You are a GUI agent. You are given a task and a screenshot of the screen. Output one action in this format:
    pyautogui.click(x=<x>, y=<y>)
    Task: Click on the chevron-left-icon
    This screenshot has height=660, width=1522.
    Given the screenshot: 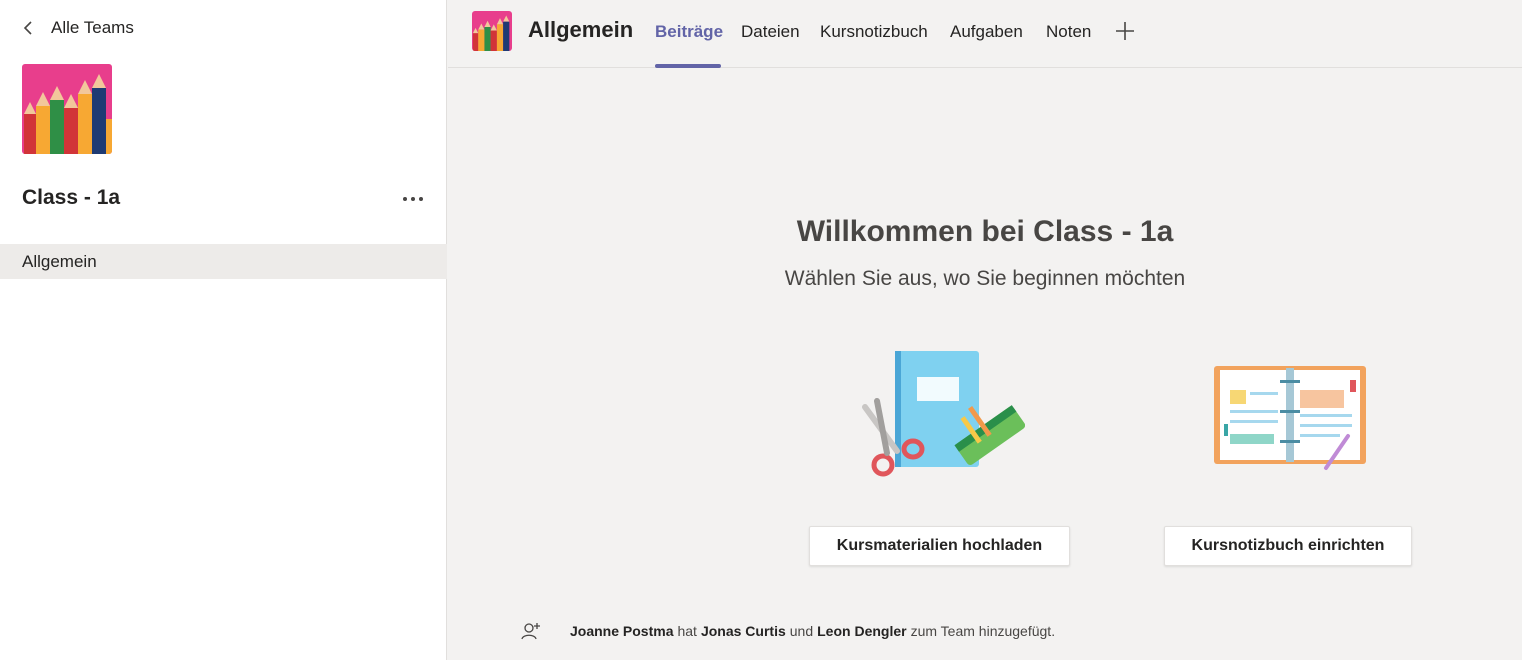 What is the action you would take?
    pyautogui.click(x=27, y=28)
    